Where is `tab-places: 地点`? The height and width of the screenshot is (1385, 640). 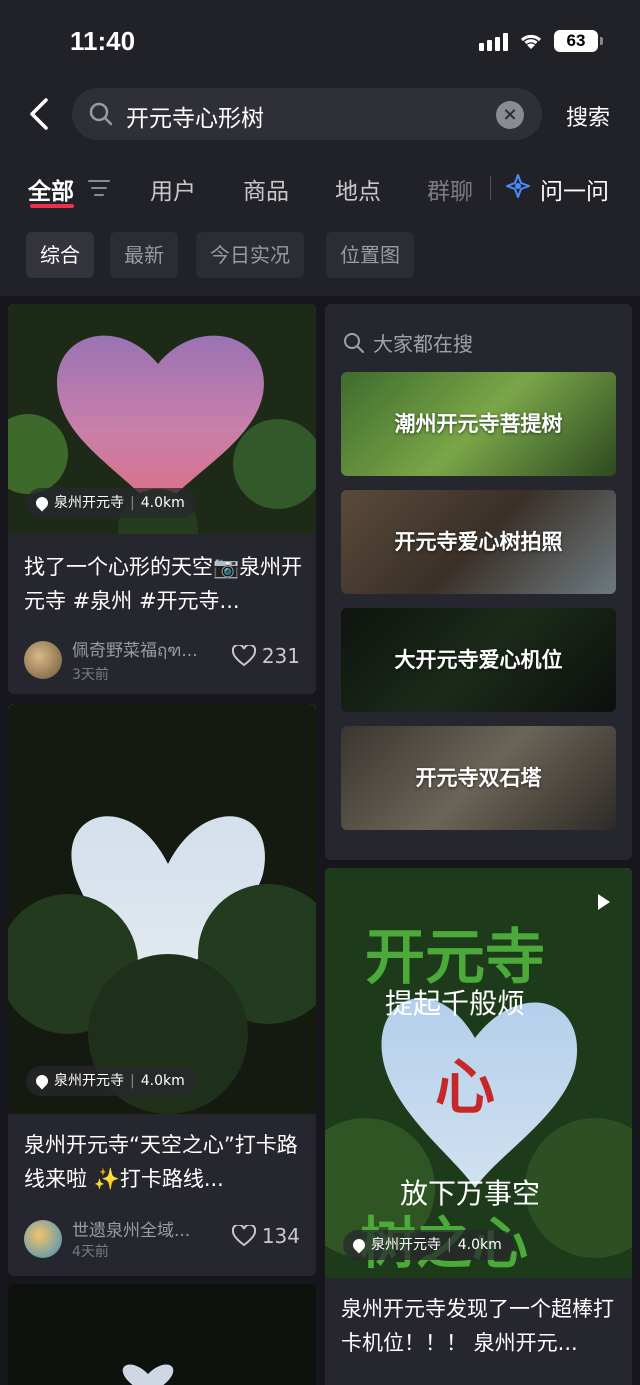
tab-places: 地点 is located at coordinates (358, 189).